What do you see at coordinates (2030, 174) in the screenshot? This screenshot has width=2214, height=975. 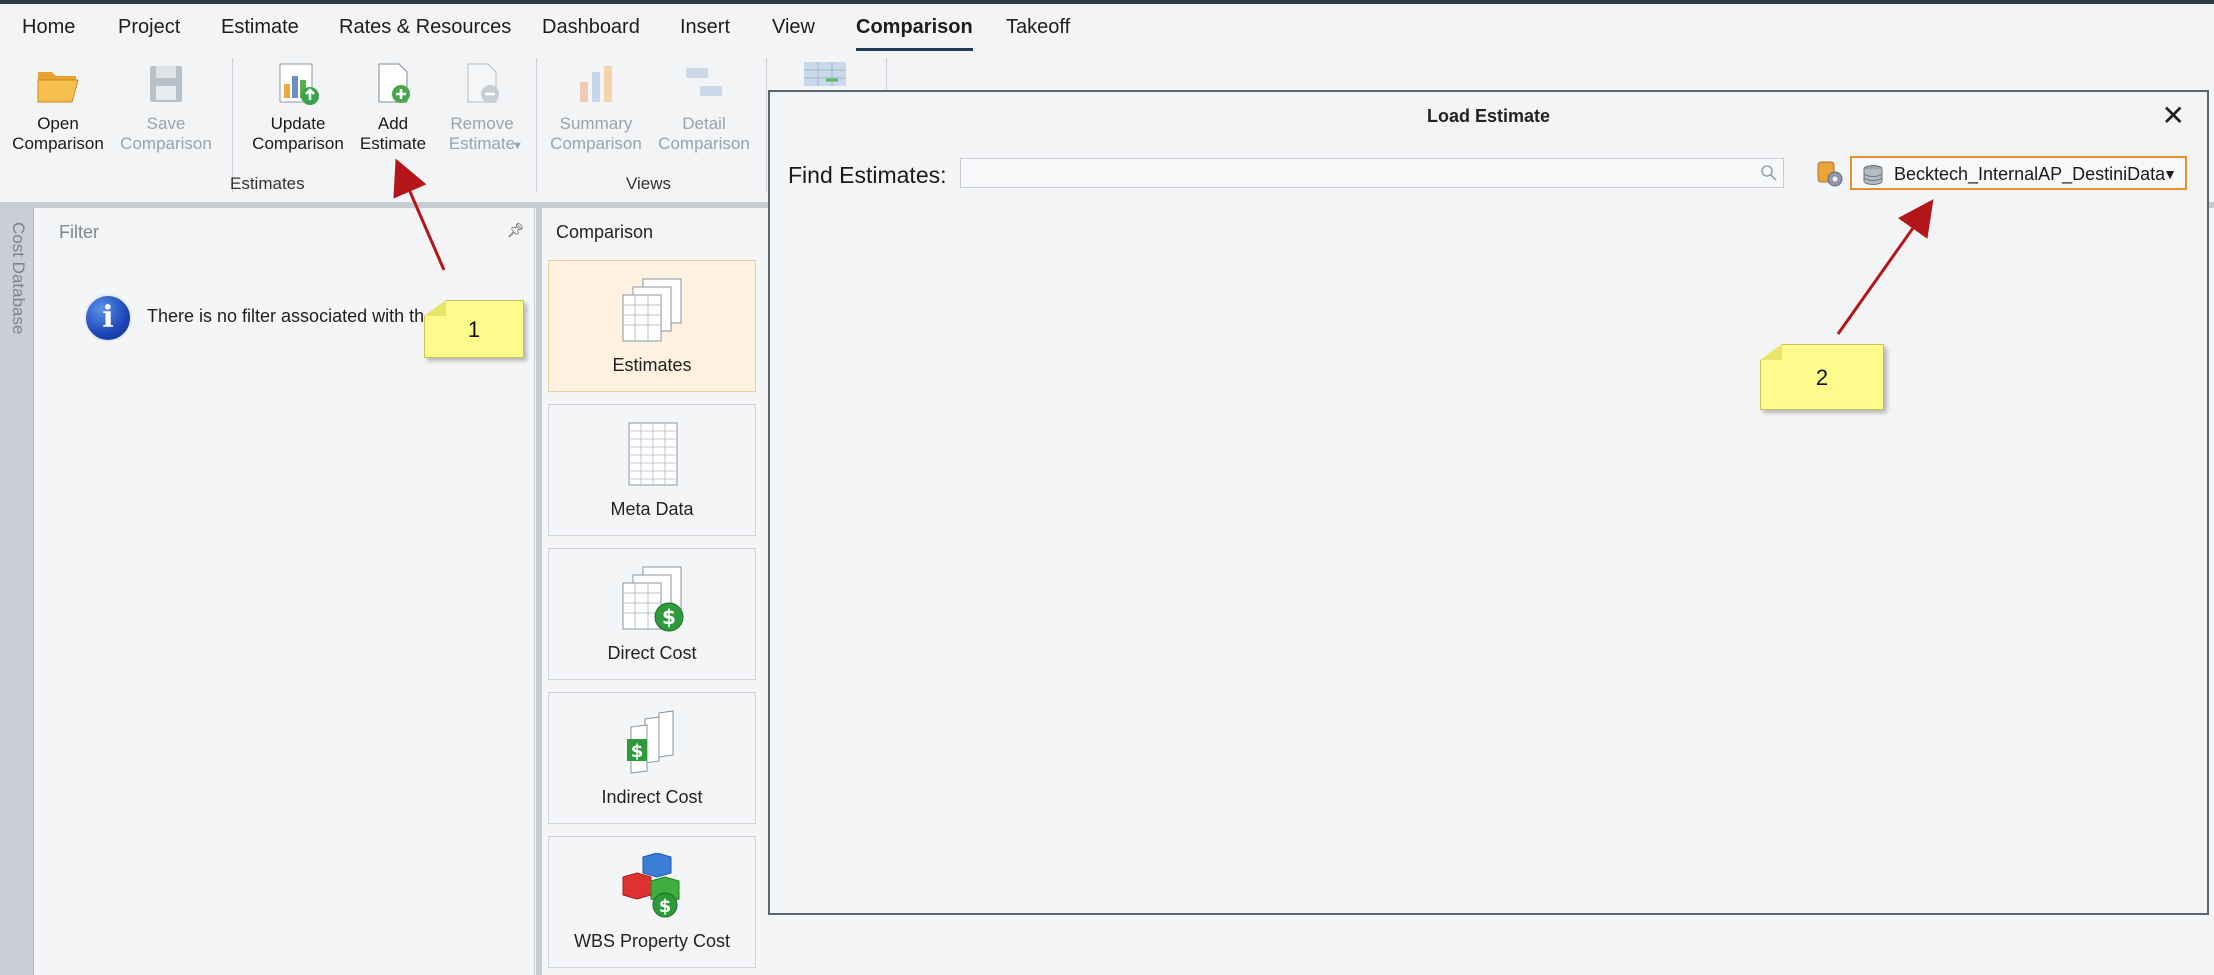 I see `database-select-value: Becktech_InternalAP_DestiniData` at bounding box center [2030, 174].